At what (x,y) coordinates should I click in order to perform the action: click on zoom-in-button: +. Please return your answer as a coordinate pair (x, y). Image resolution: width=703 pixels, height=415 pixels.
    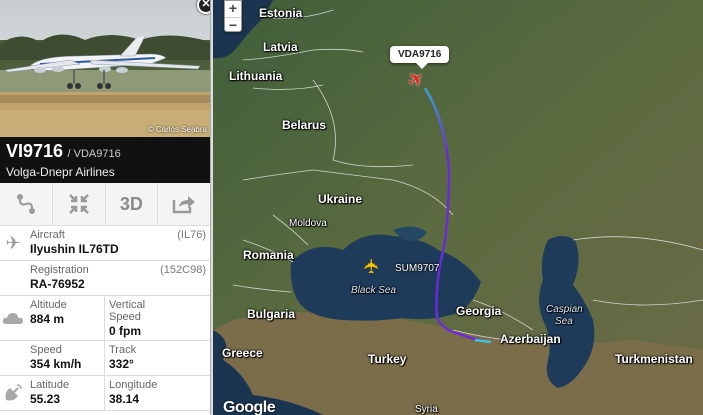
    Looking at the image, I should click on (233, 9).